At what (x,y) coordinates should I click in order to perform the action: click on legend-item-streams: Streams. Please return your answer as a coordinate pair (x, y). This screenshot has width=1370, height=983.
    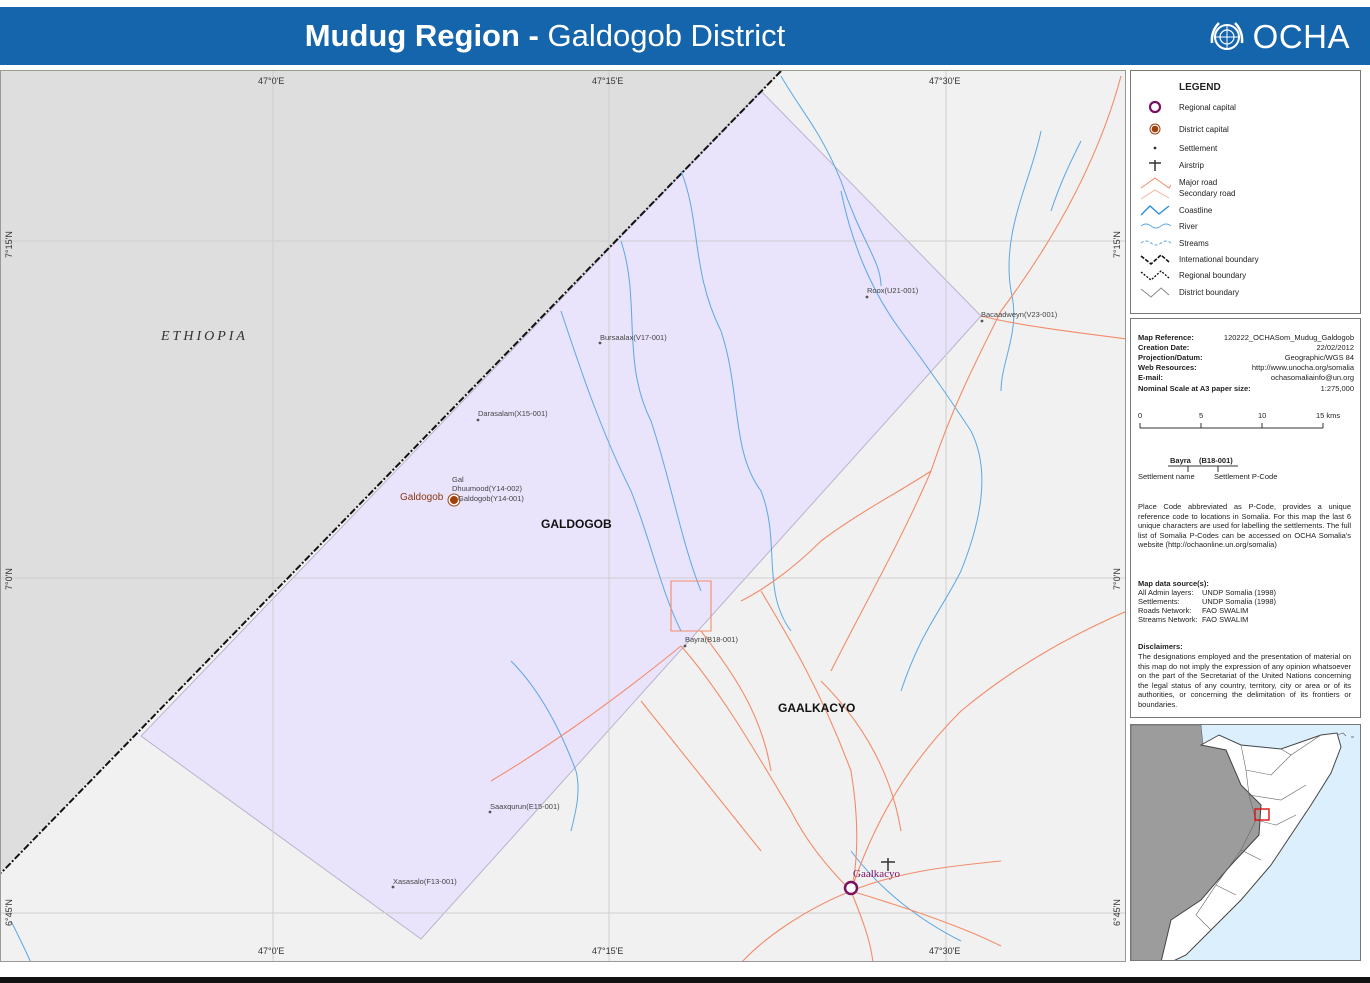
    Looking at the image, I should click on (1174, 243).